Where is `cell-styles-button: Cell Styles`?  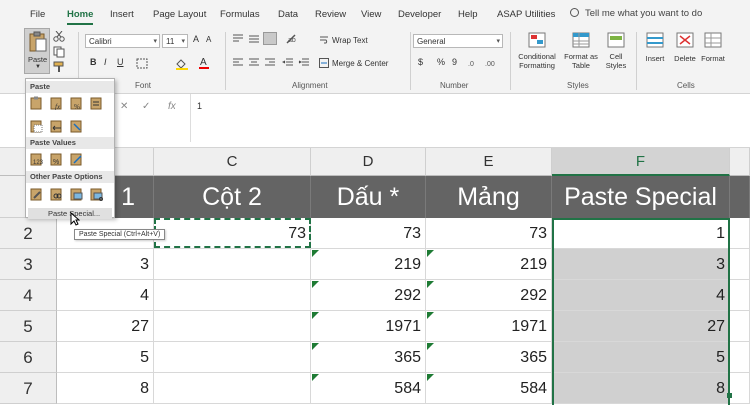
cell-styles-button: Cell Styles is located at coordinates (616, 61).